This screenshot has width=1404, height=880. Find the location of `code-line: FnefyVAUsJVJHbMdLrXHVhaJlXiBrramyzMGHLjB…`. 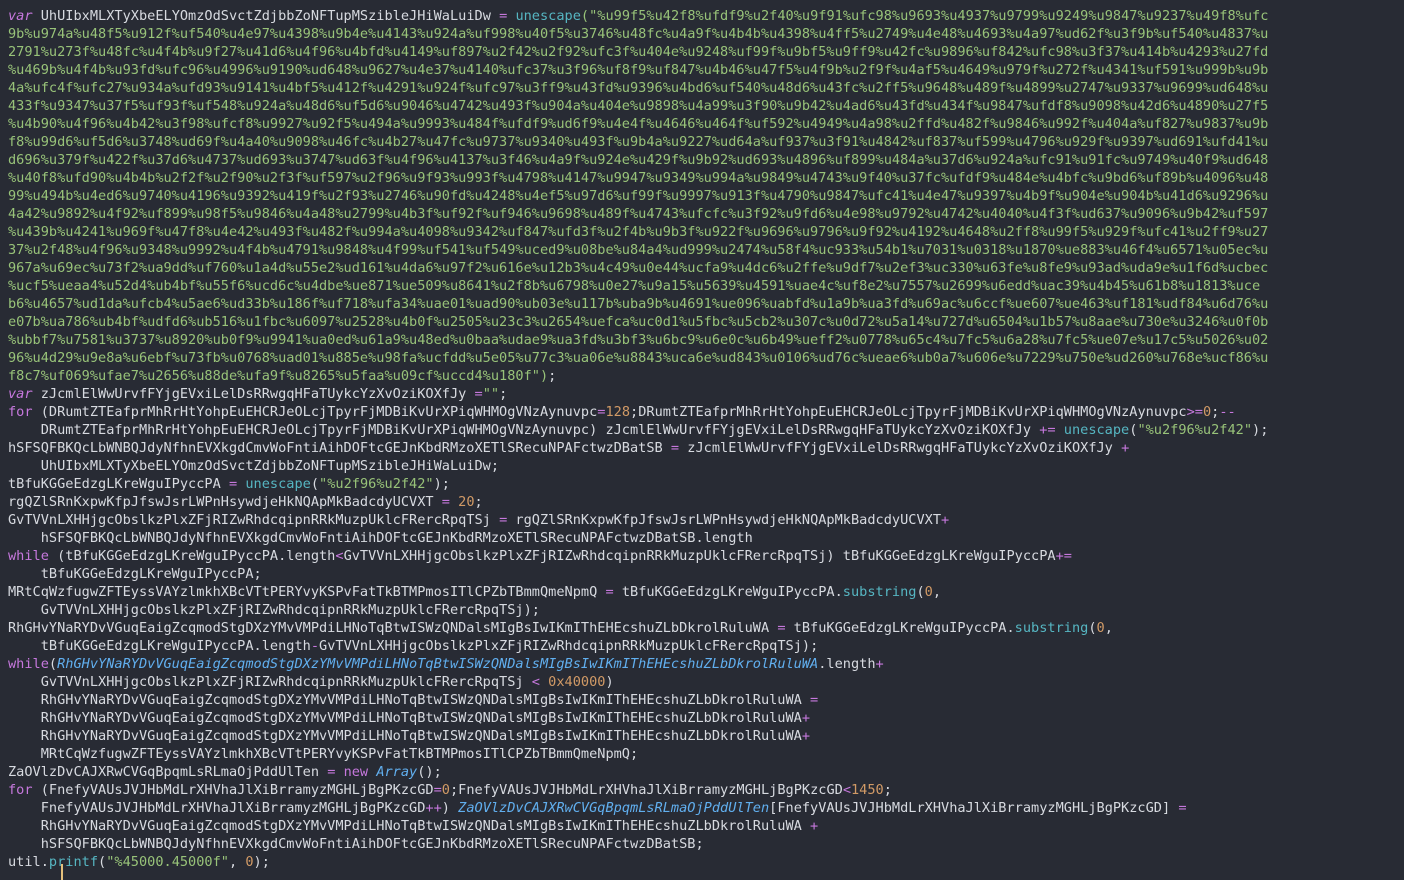

code-line: FnefyVAUsJVJHbMdLrXHVhaJlXiBrramyzMGHLjB… is located at coordinates (597, 808).